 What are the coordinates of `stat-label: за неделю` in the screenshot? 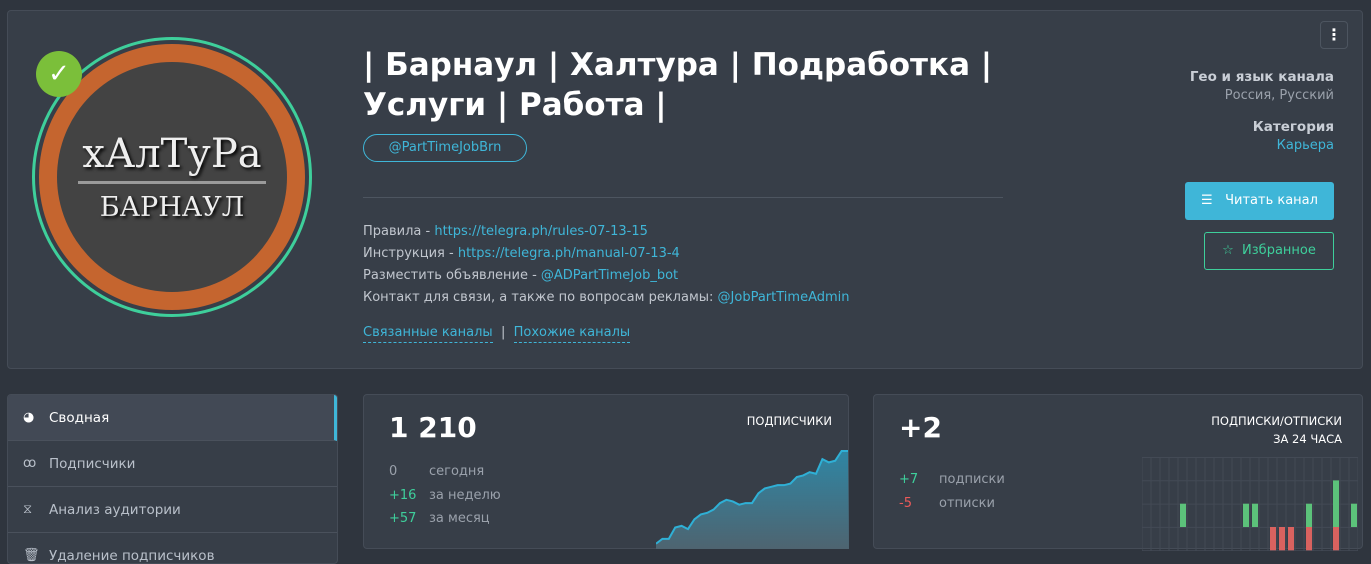 It's located at (465, 495).